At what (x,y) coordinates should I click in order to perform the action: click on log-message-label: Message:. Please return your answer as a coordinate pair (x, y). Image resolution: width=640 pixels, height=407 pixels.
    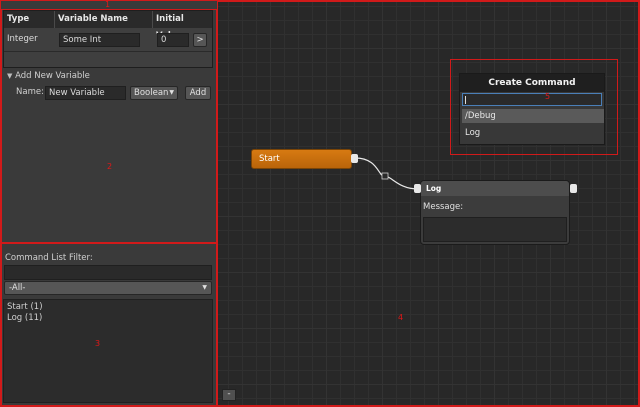
    Looking at the image, I should click on (443, 207).